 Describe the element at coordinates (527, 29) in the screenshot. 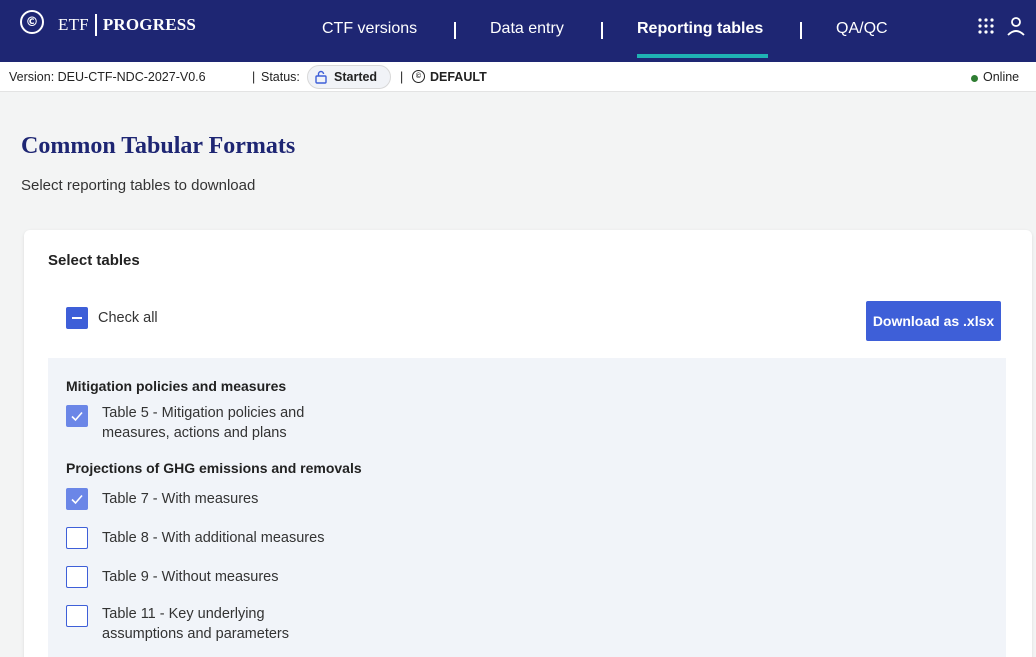

I see `nav-data-entry: Data entry` at that location.